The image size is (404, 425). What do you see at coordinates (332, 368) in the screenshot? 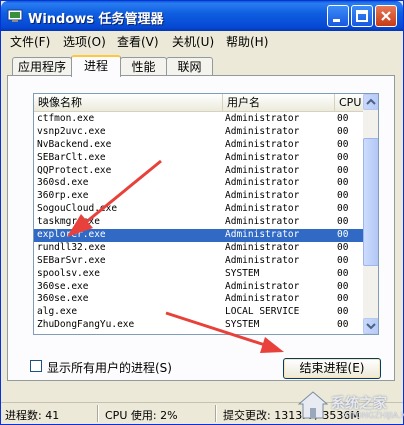
I see `end-process-button: 结束进程(E)` at bounding box center [332, 368].